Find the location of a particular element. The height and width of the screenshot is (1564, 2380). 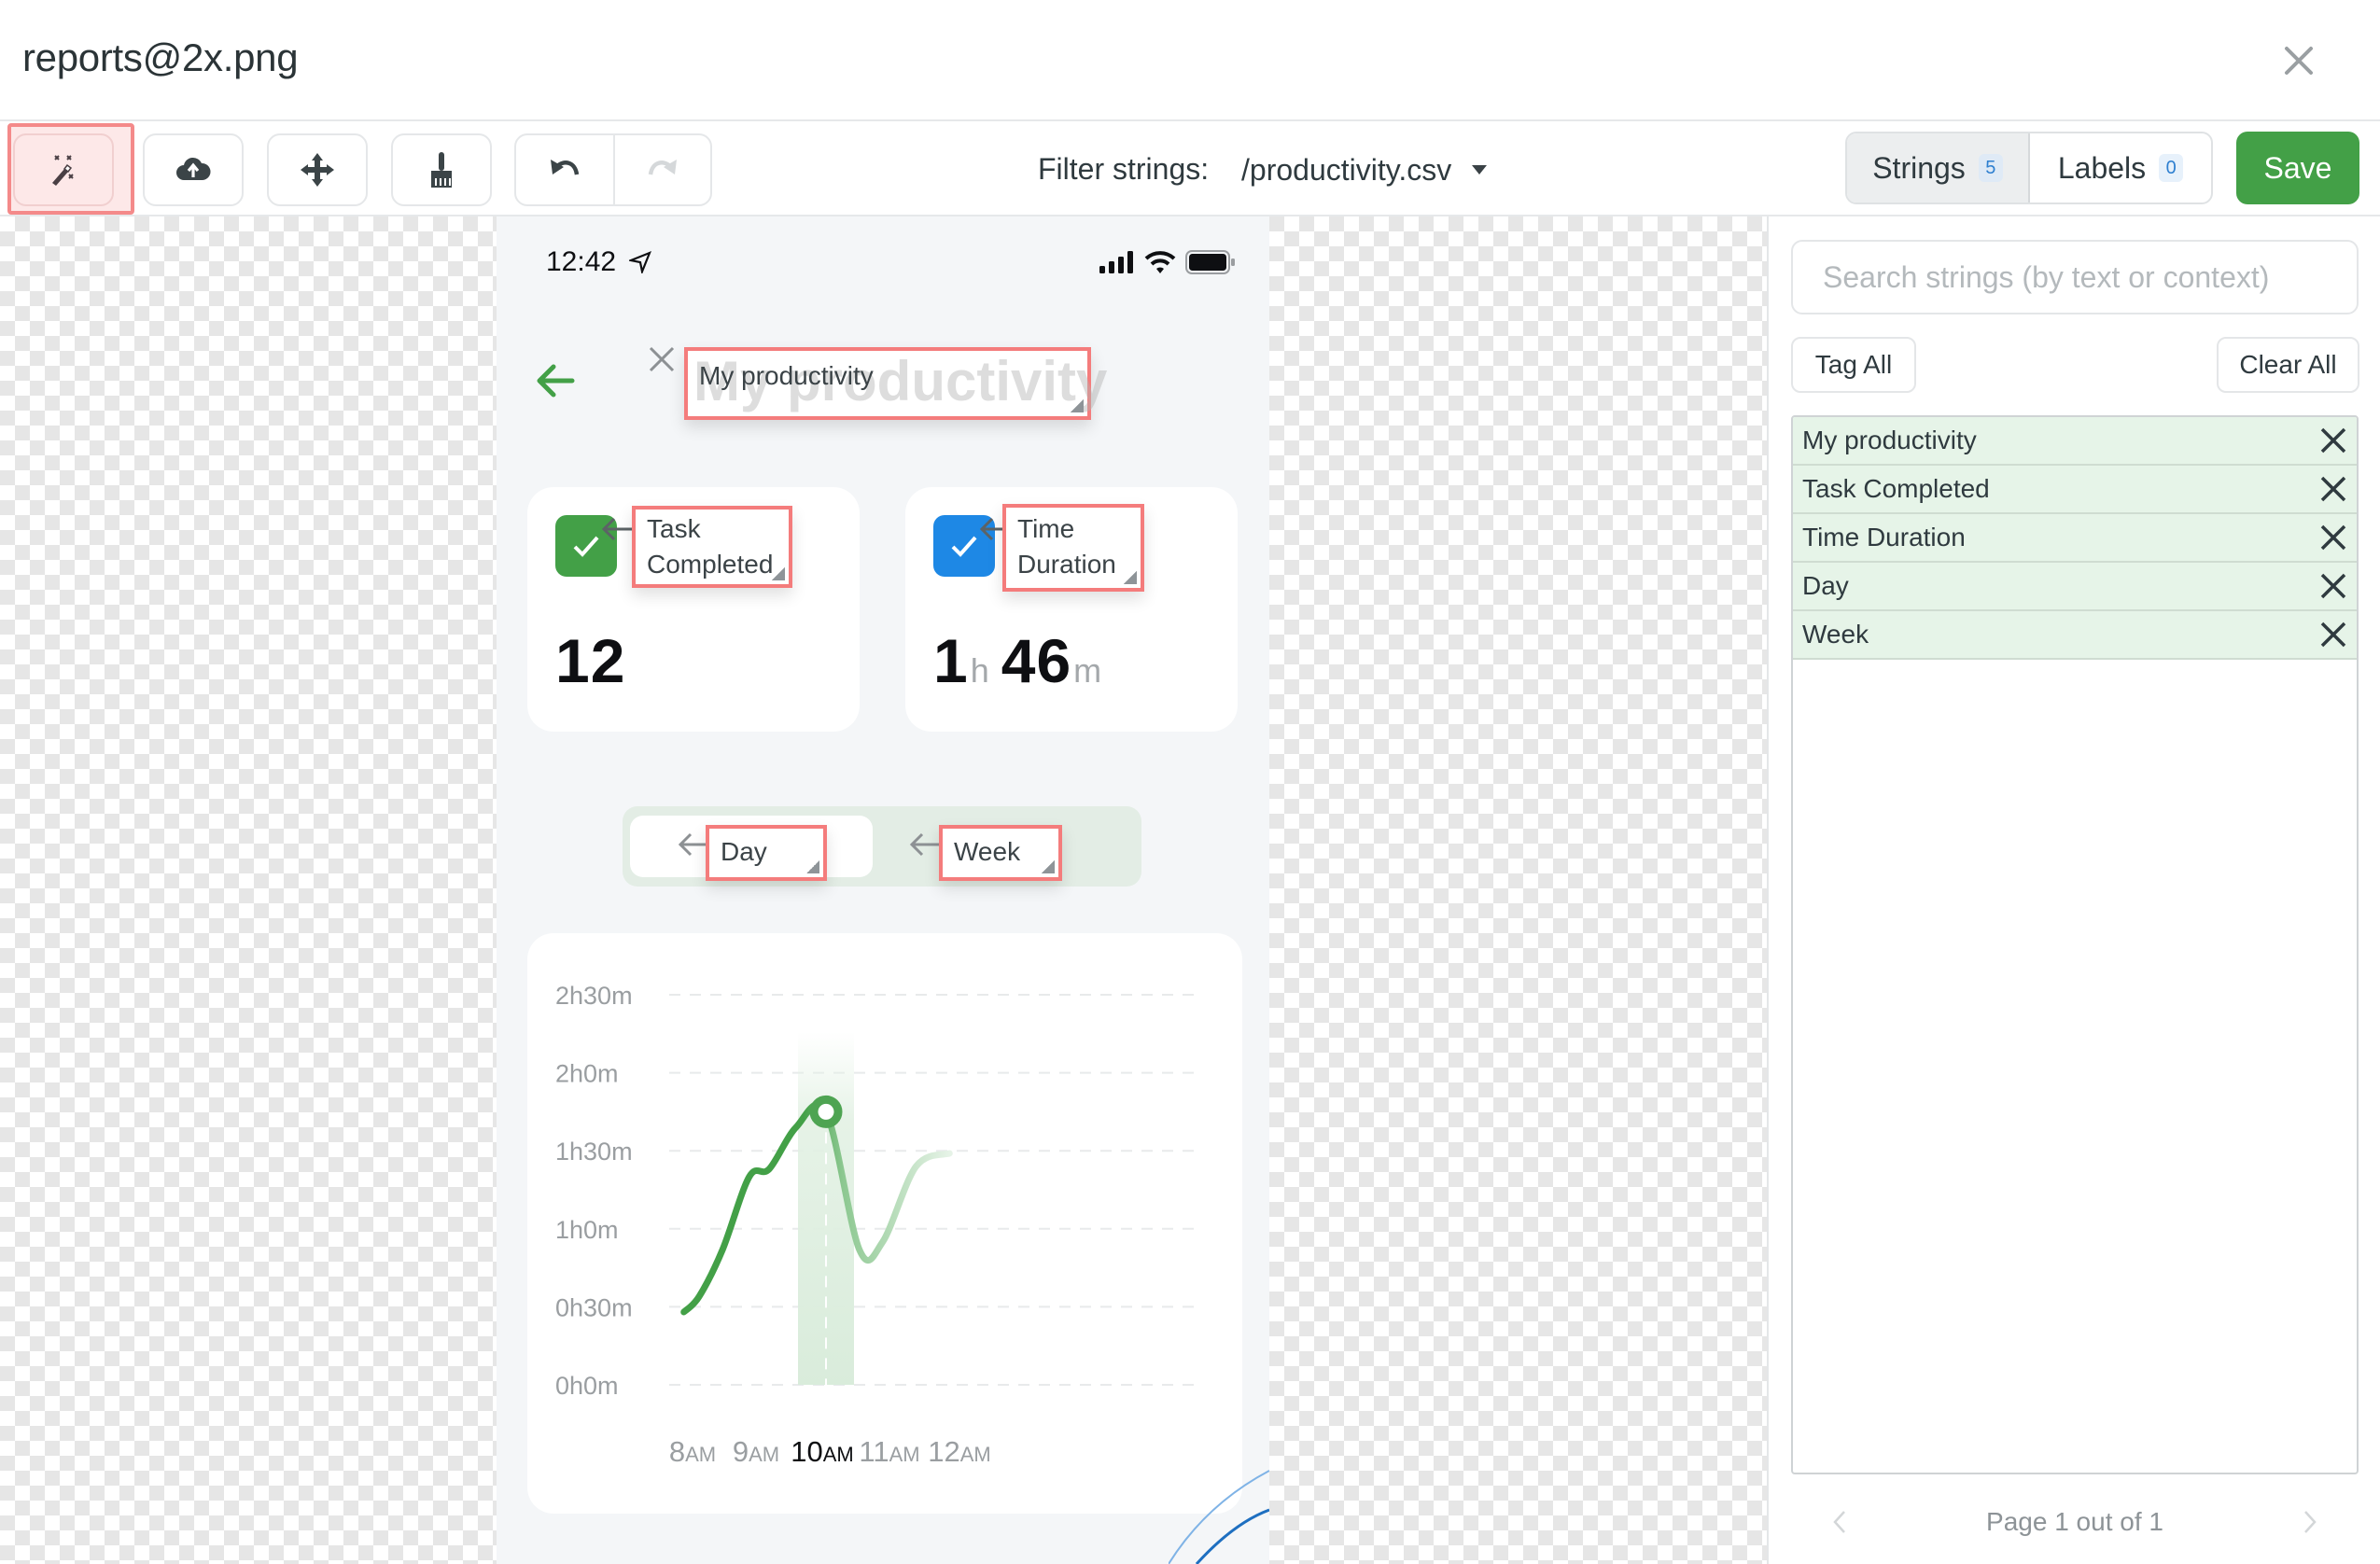

redo-icon is located at coordinates (662, 167).